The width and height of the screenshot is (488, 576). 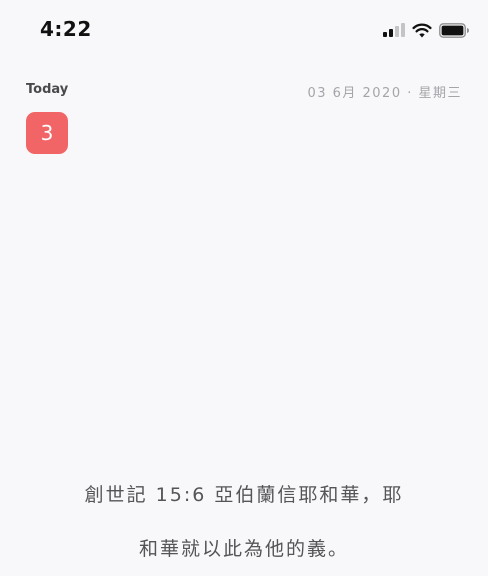 What do you see at coordinates (66, 29) in the screenshot?
I see `status-time: 4:22` at bounding box center [66, 29].